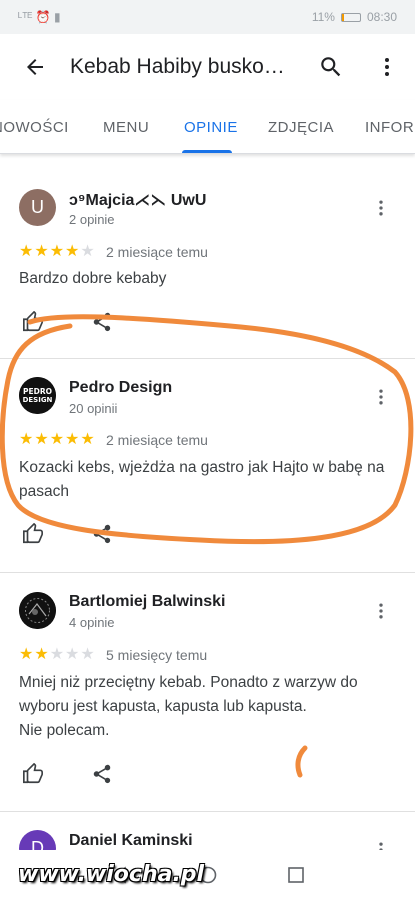 This screenshot has width=415, height=900. I want to click on svg-text: PEDRO, so click(37, 391).